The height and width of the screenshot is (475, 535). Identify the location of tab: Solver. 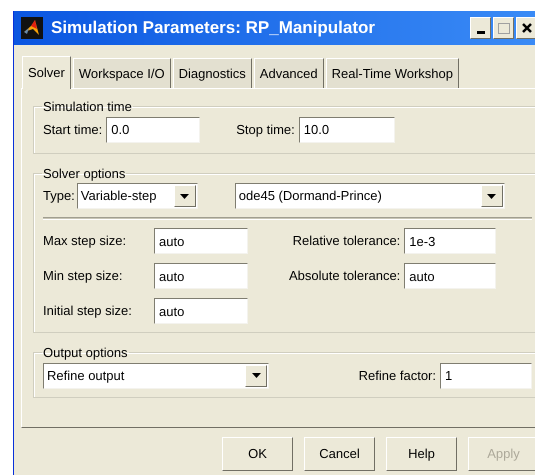
(46, 72).